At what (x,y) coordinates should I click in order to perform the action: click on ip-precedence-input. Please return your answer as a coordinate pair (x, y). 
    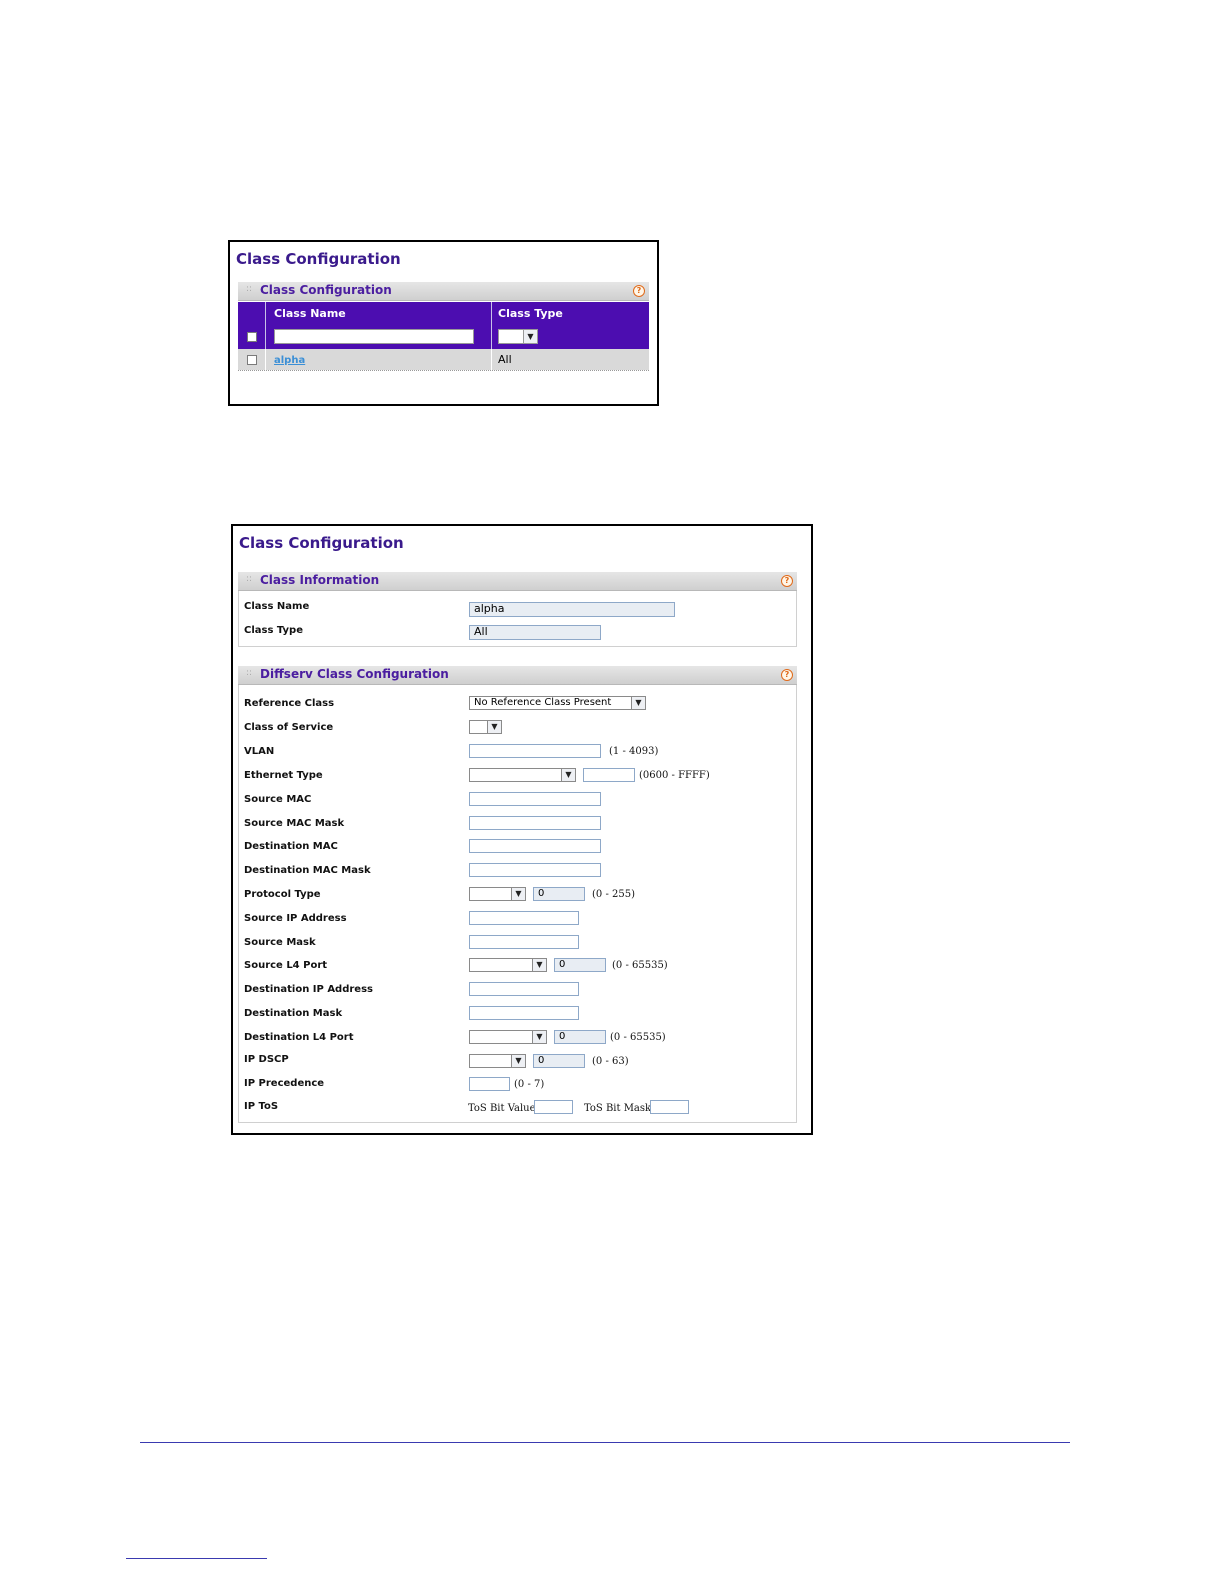
    Looking at the image, I should click on (489, 1084).